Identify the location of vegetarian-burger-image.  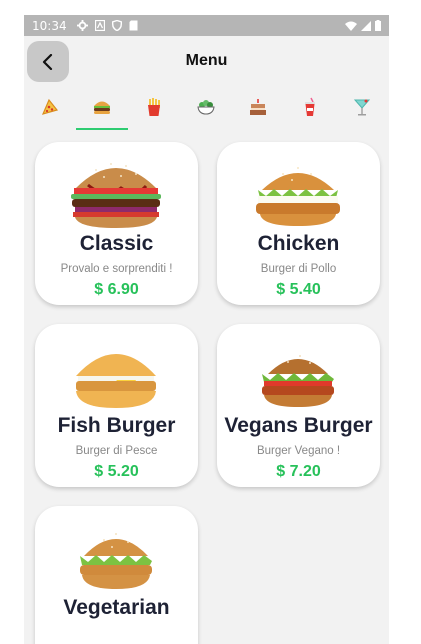
(116, 561).